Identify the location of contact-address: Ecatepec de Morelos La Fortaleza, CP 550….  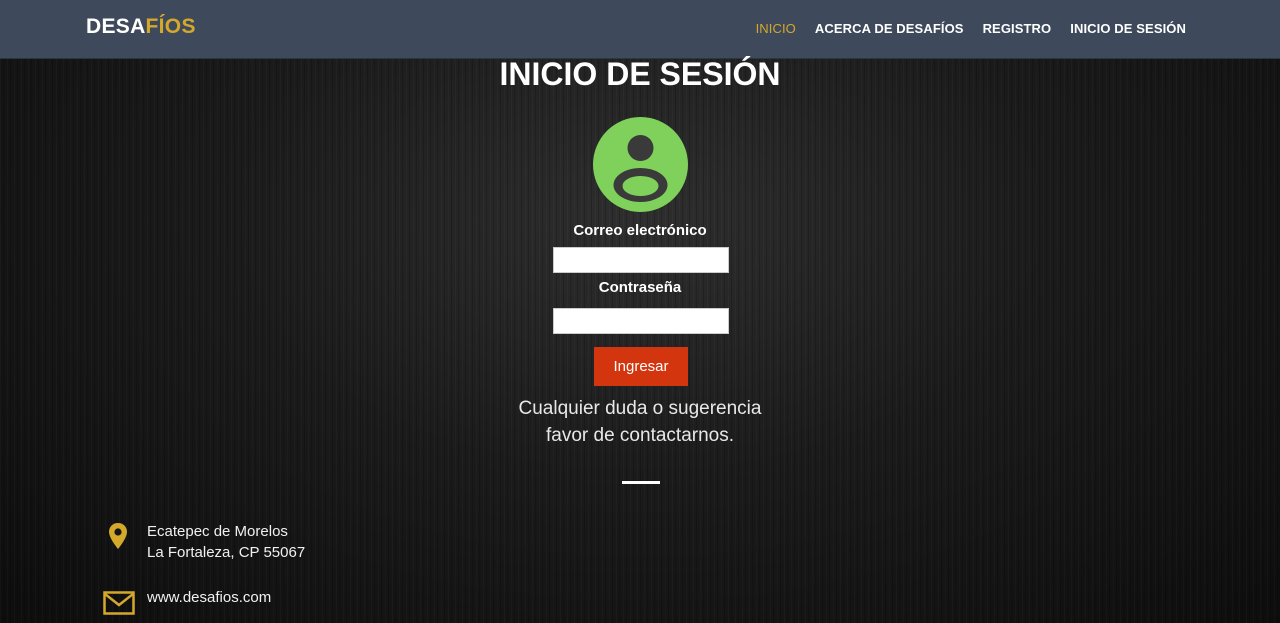
(226, 542).